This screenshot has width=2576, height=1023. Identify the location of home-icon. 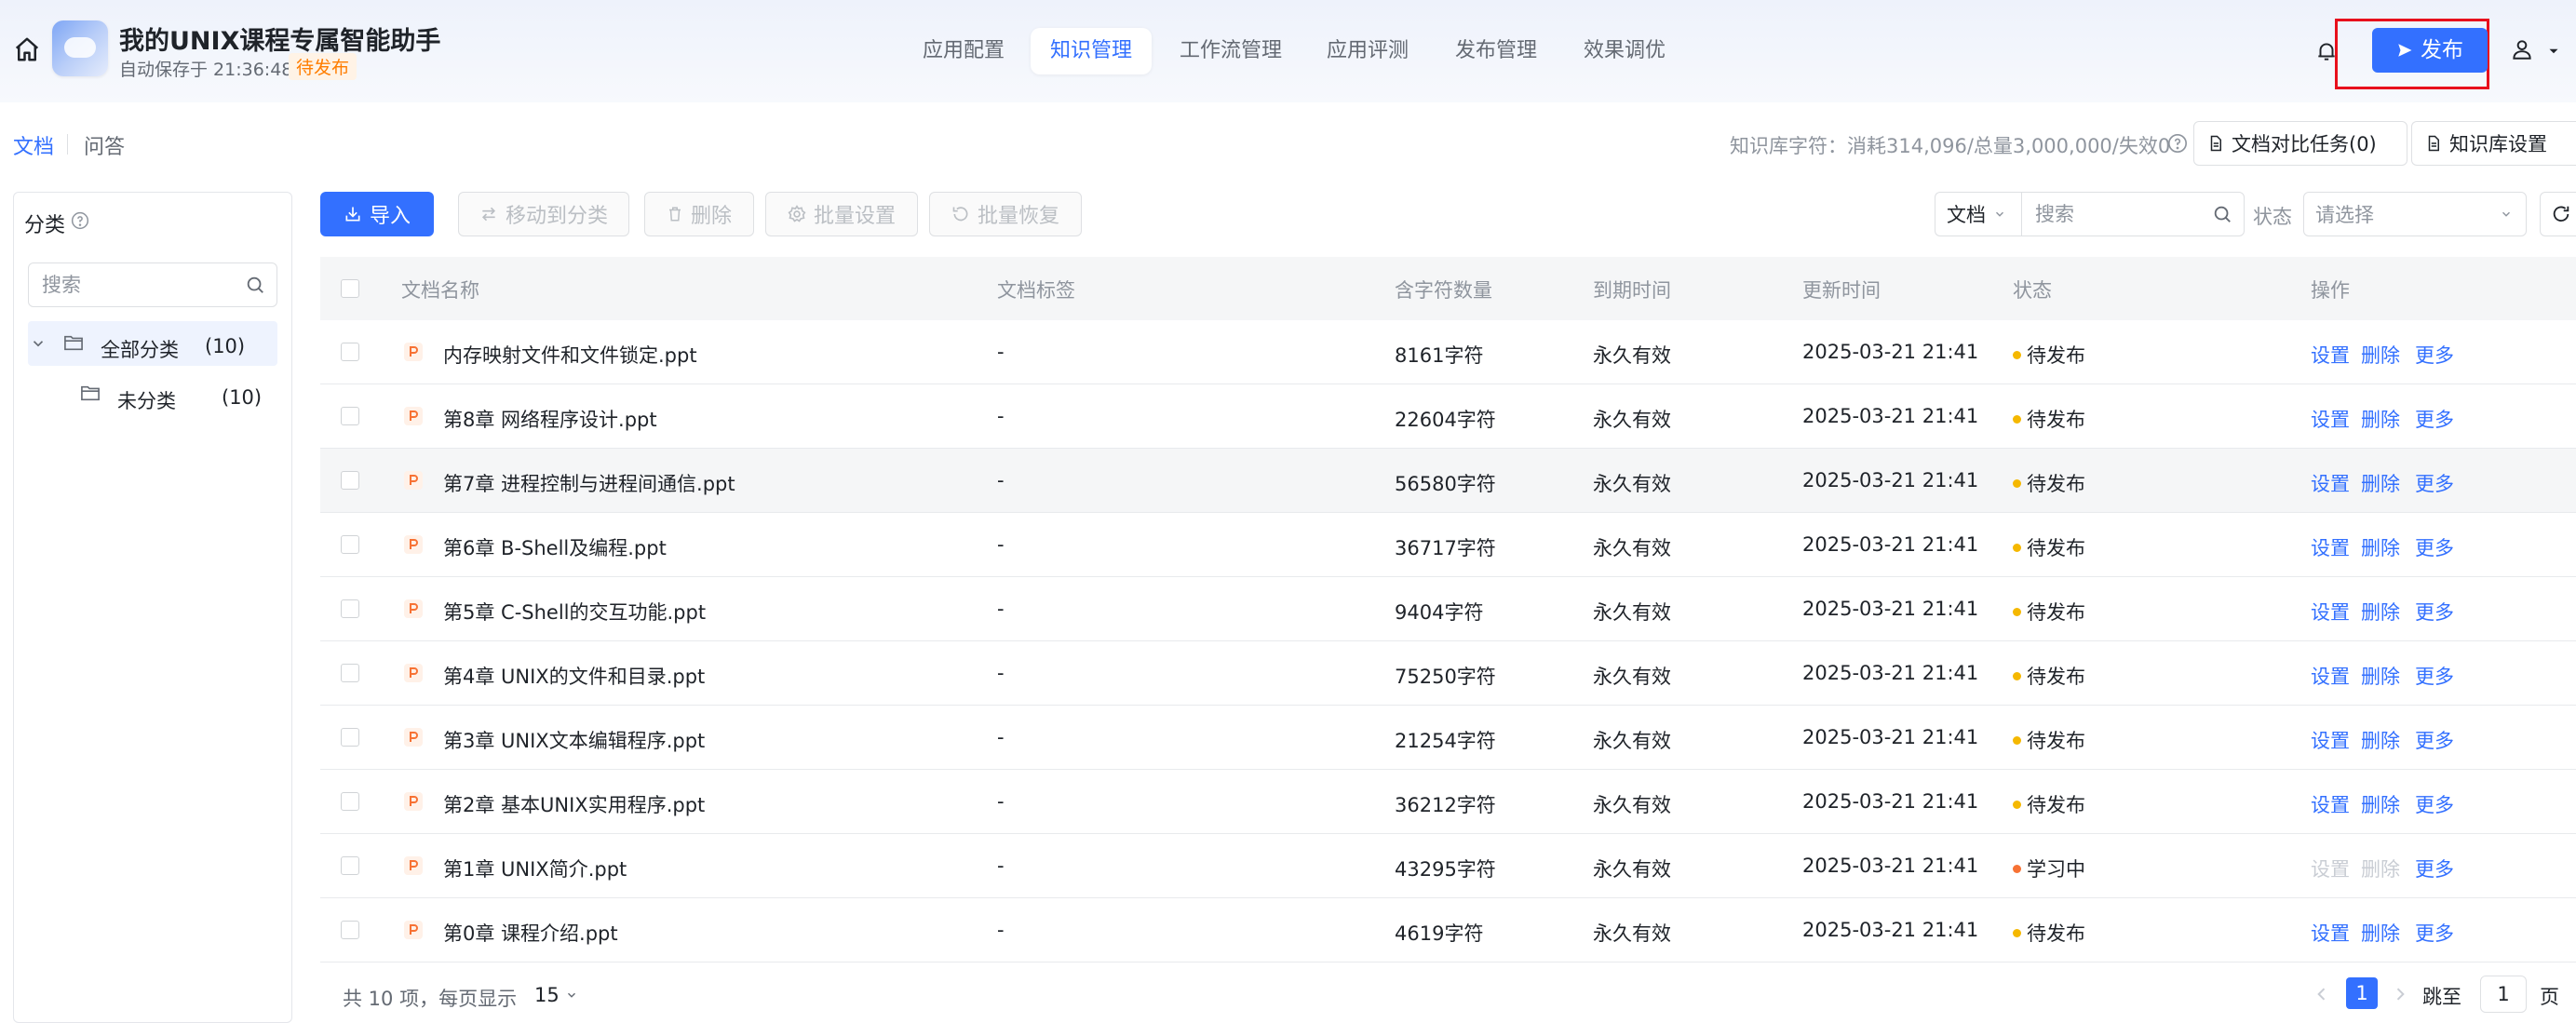
(27, 49).